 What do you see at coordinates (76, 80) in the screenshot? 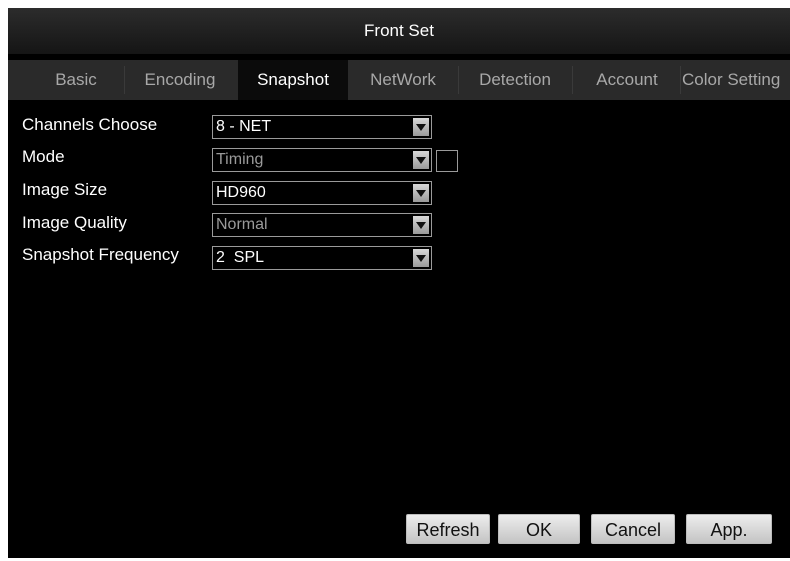
I see `tab-basic: Basic` at bounding box center [76, 80].